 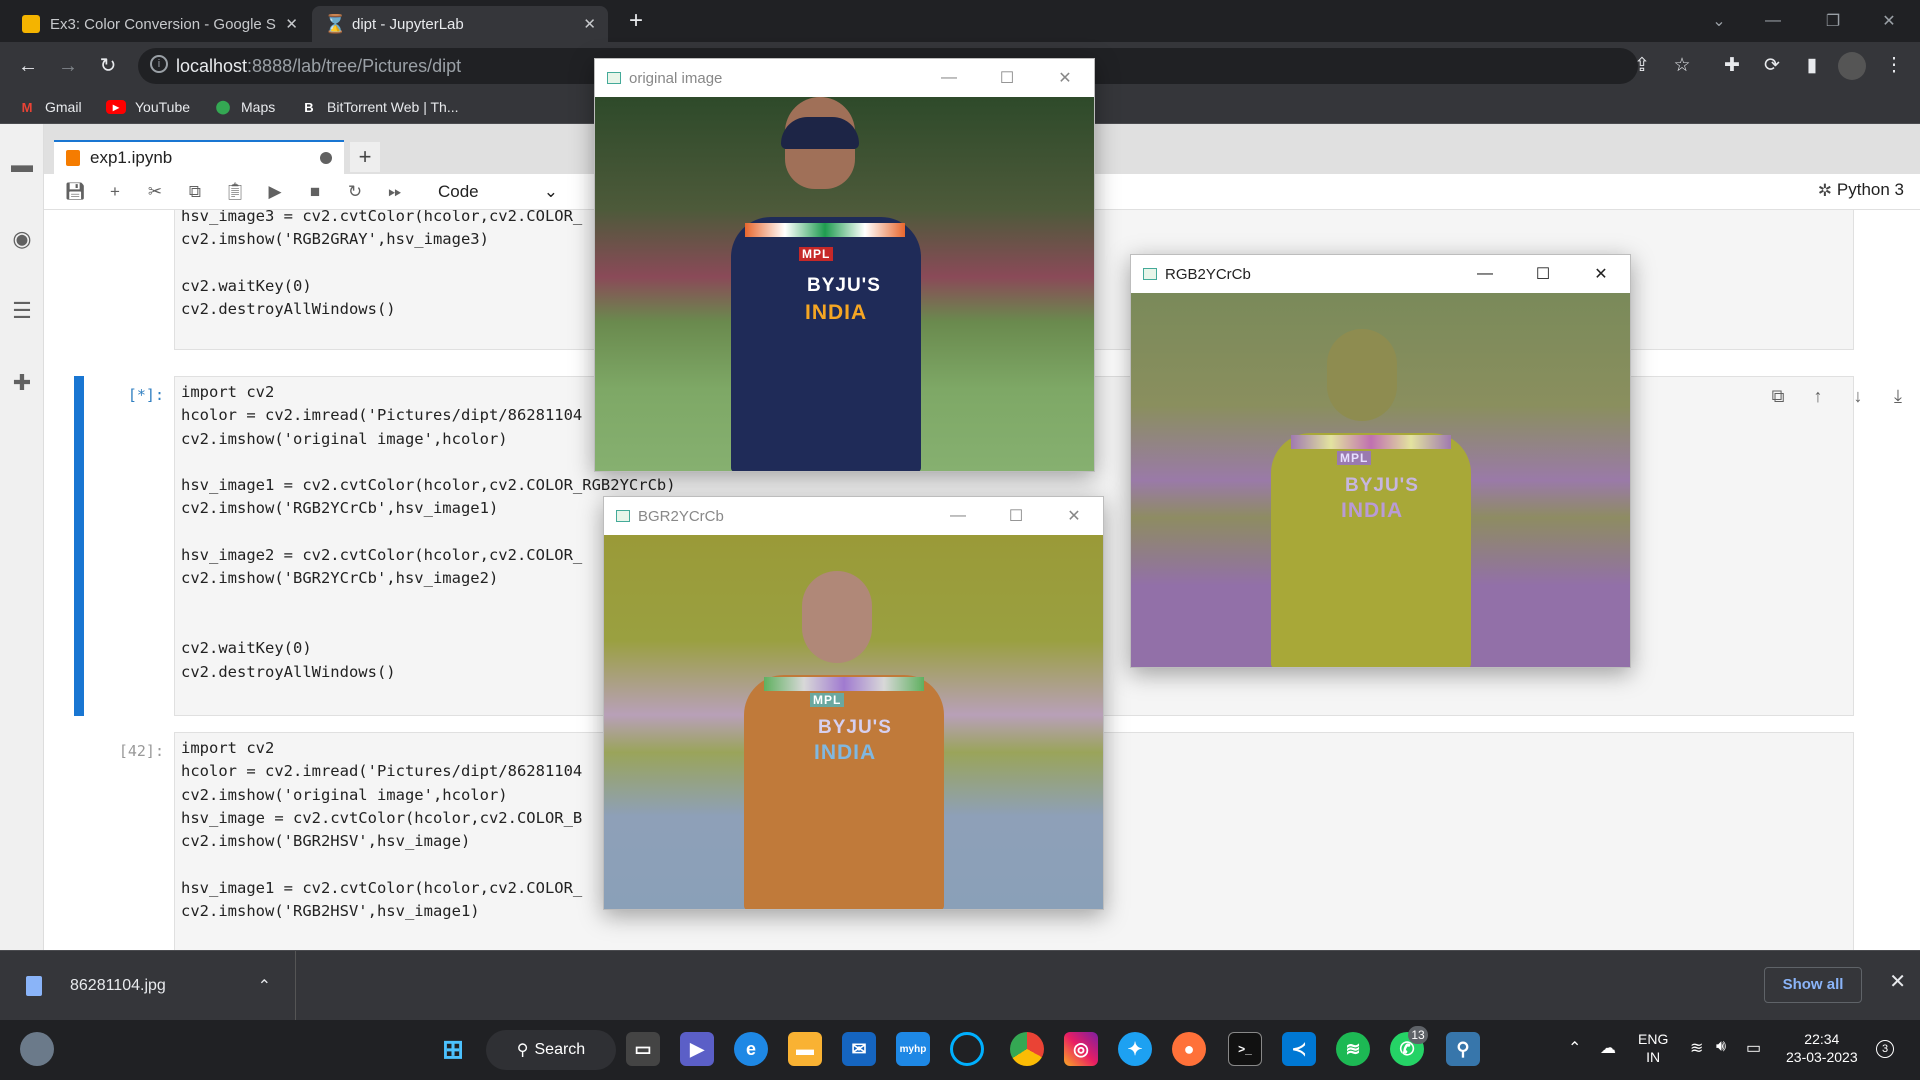 I want to click on cv-window-bgr2ycrcb: BGR2YCrCb — ☐ ✕ MPL BYJU'S INDIA, so click(x=853, y=703).